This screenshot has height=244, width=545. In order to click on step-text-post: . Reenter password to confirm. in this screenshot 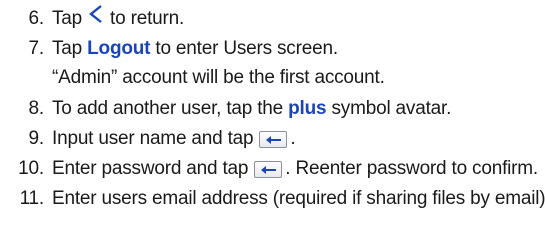, I will do `click(411, 168)`.